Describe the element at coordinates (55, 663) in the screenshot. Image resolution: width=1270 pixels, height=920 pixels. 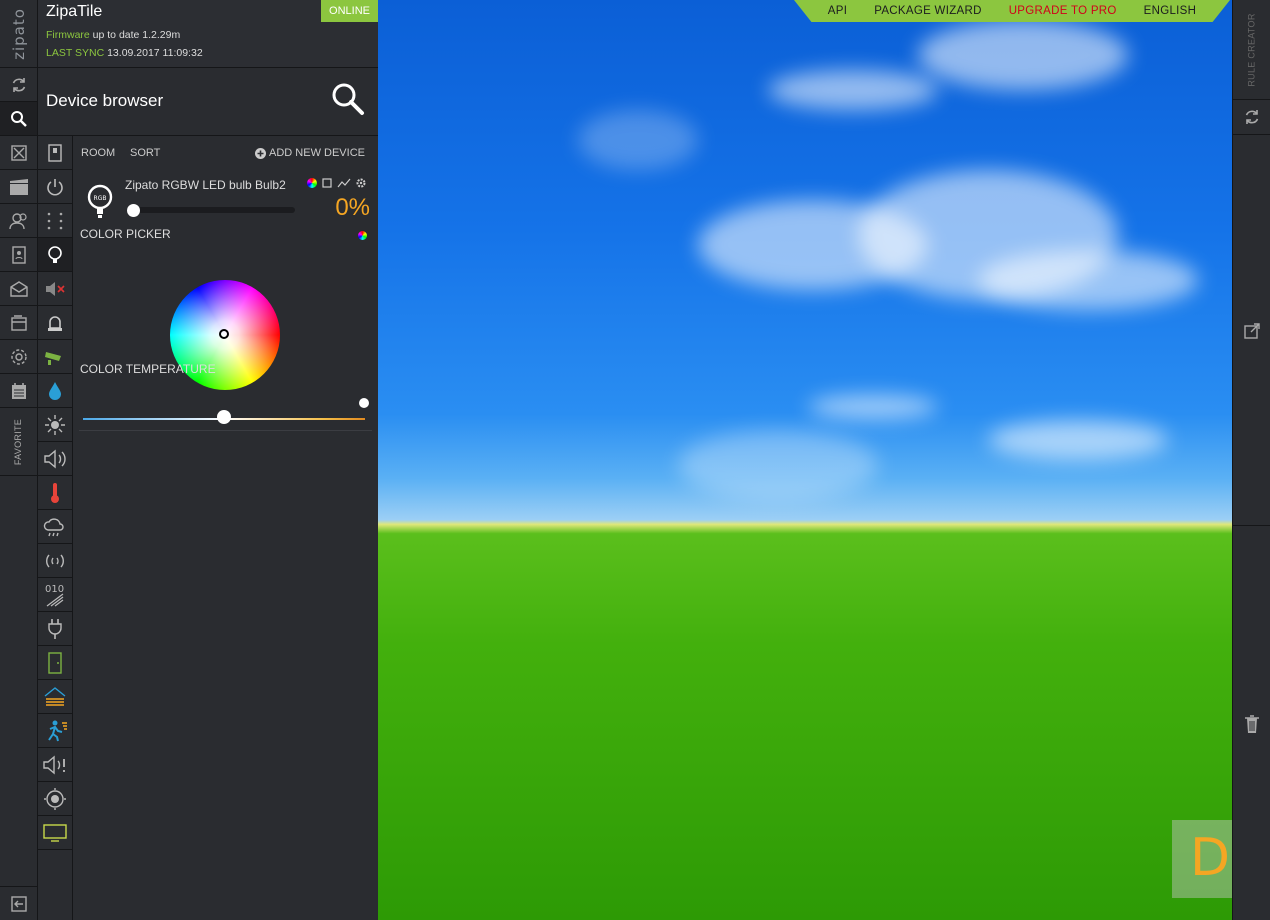
I see `category-door` at that location.